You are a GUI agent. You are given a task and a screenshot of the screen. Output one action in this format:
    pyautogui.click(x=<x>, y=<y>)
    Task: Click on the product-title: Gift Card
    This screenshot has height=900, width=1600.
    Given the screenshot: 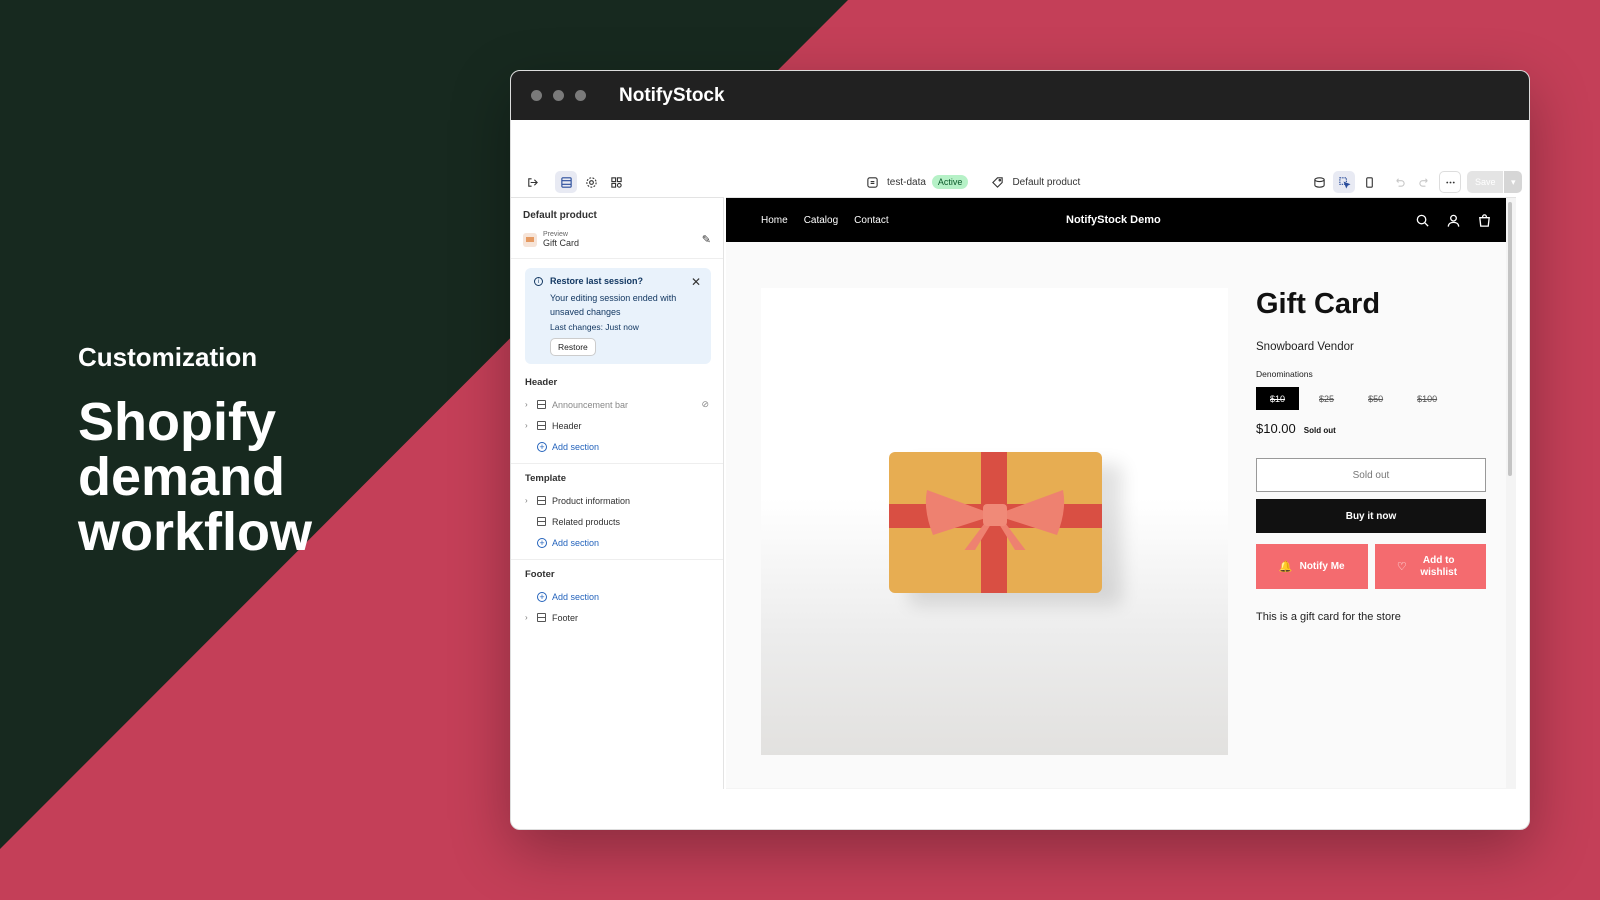 What is the action you would take?
    pyautogui.click(x=1318, y=304)
    